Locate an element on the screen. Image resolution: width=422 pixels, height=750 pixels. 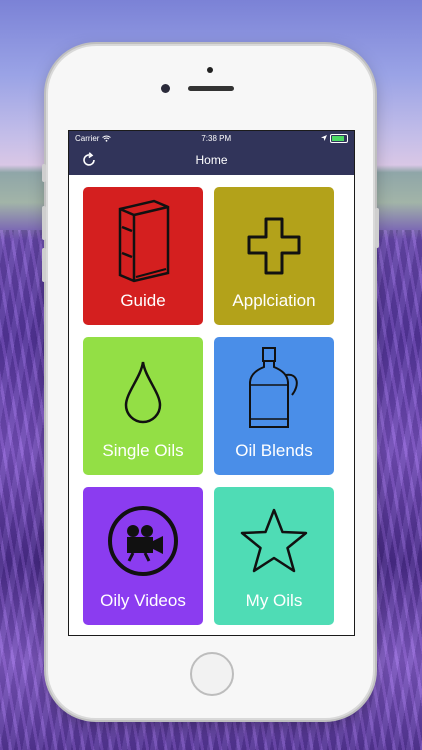
nav-bar: Home is located at coordinates (211, 160).